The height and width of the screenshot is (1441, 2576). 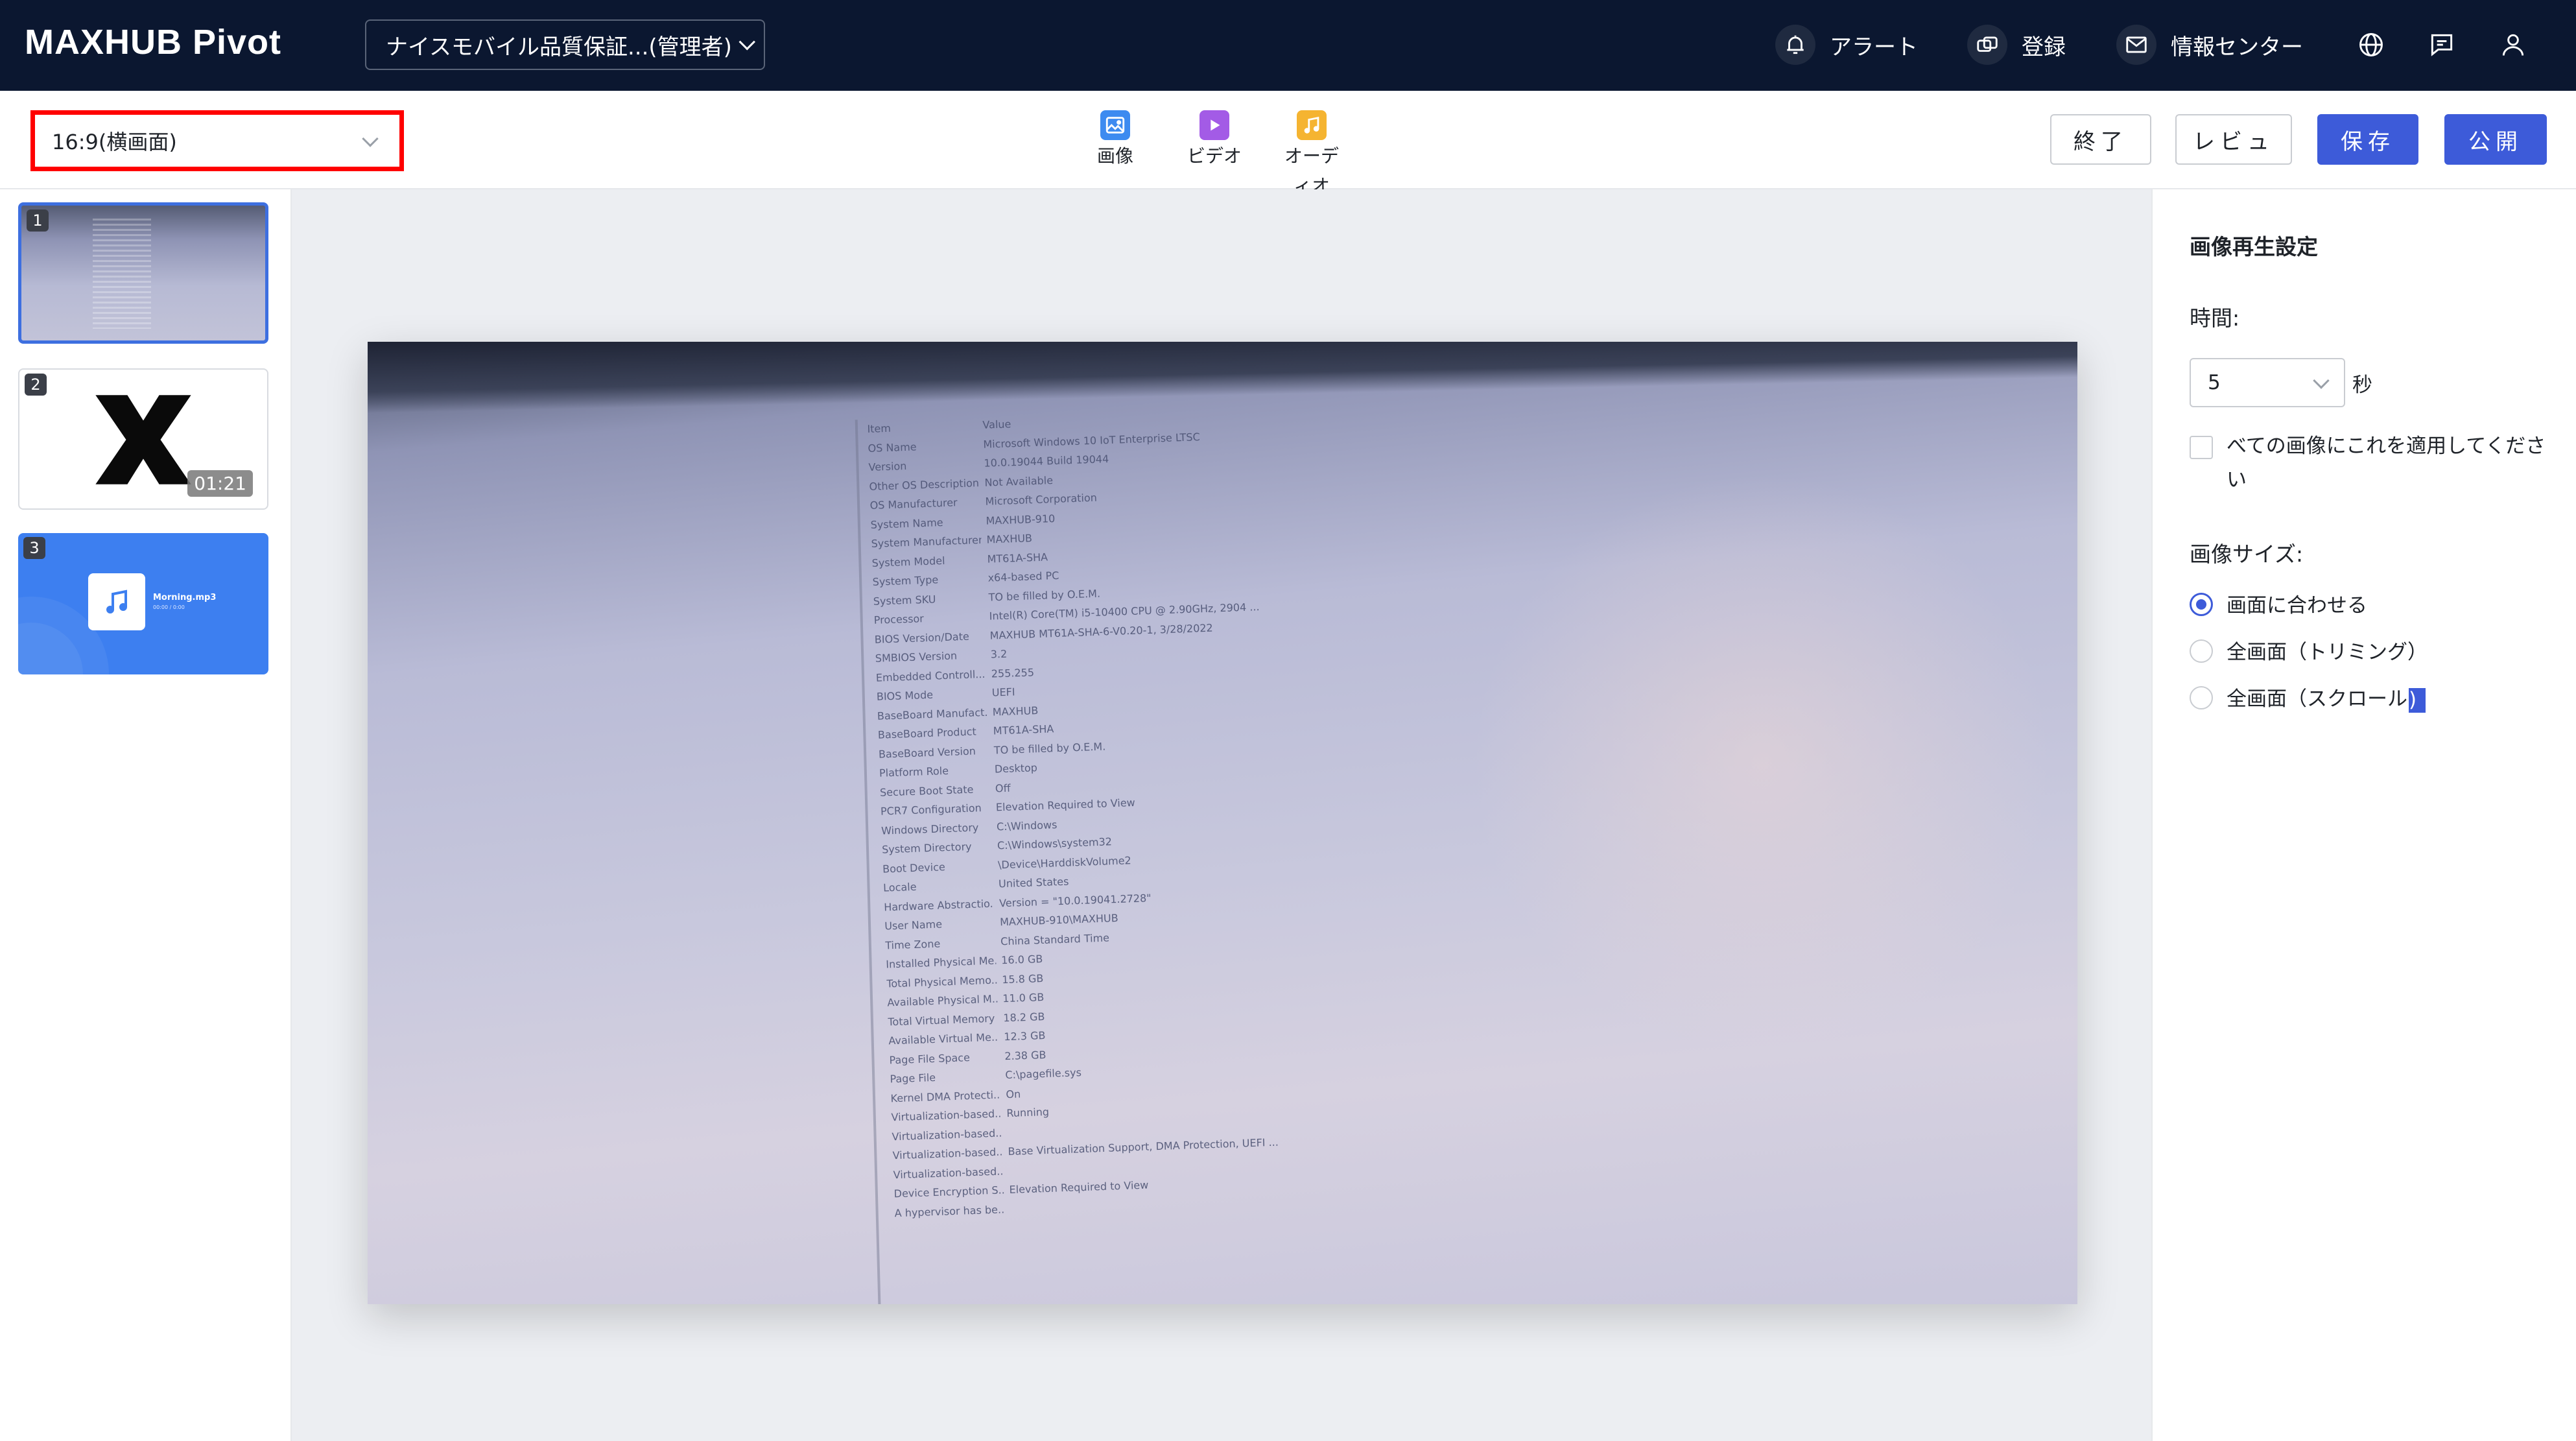 I want to click on add-video-label: ビデオ, so click(x=1214, y=156).